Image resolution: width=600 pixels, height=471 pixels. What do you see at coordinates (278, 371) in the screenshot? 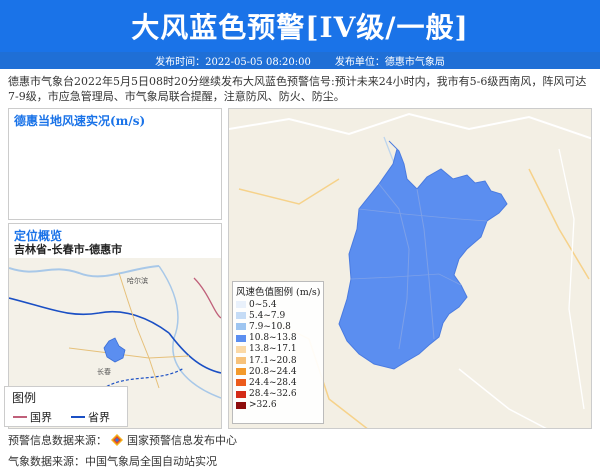
I see `wind-legend-item: 20.8~24.4` at bounding box center [278, 371].